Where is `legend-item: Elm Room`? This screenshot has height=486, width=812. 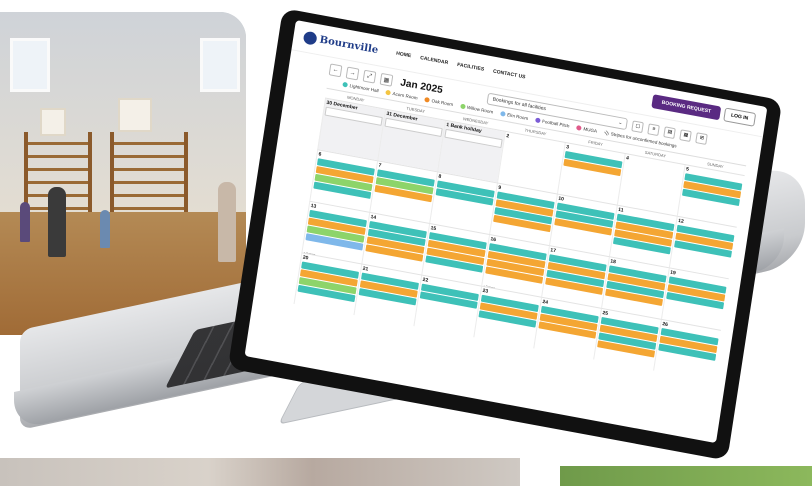 legend-item: Elm Room is located at coordinates (514, 115).